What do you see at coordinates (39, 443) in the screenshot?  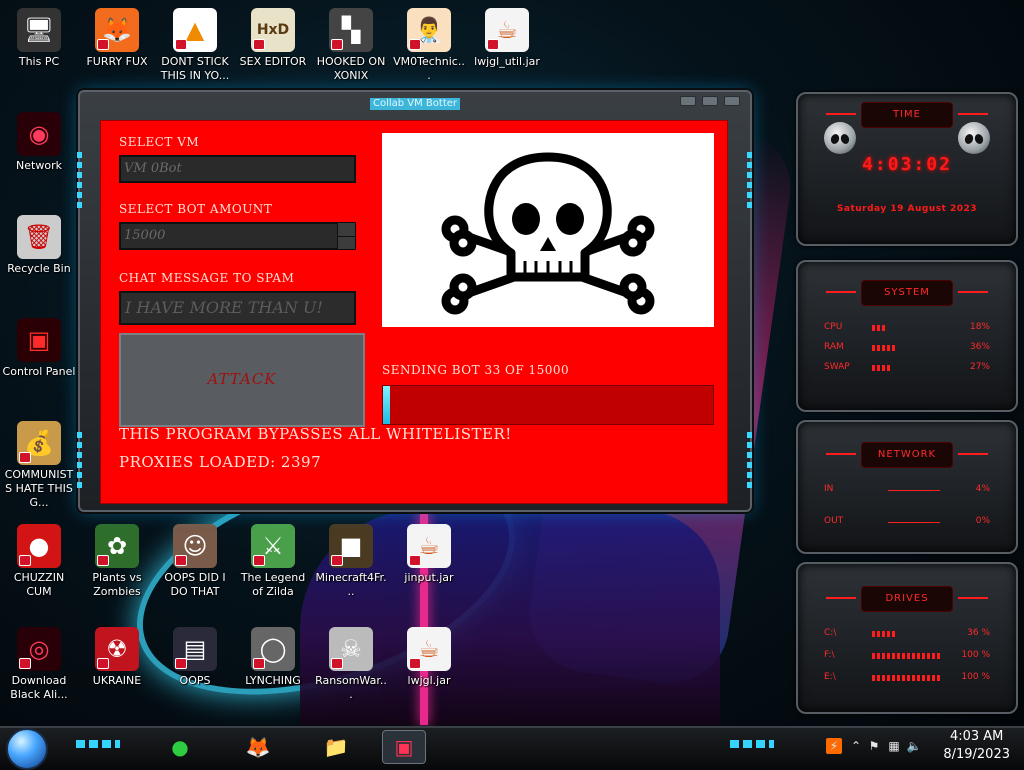 I see `money-bag-icon: 💰` at bounding box center [39, 443].